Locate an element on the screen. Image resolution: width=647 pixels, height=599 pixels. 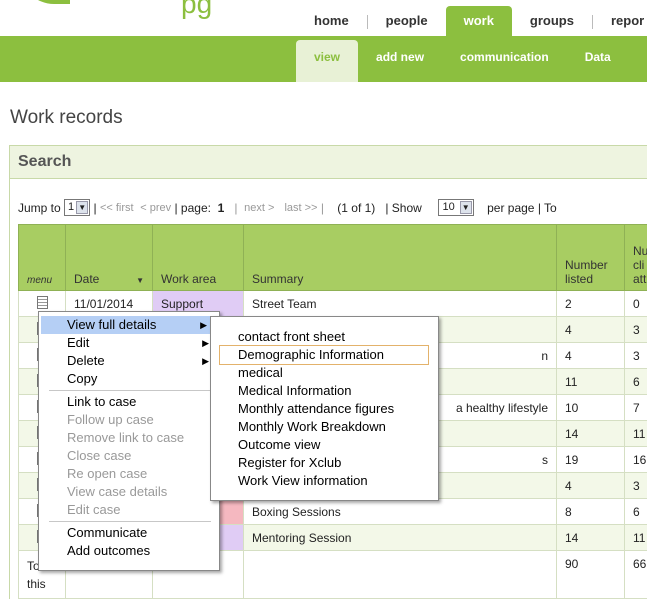
main-nav: home people work groups repor is located at coordinates (471, 21).